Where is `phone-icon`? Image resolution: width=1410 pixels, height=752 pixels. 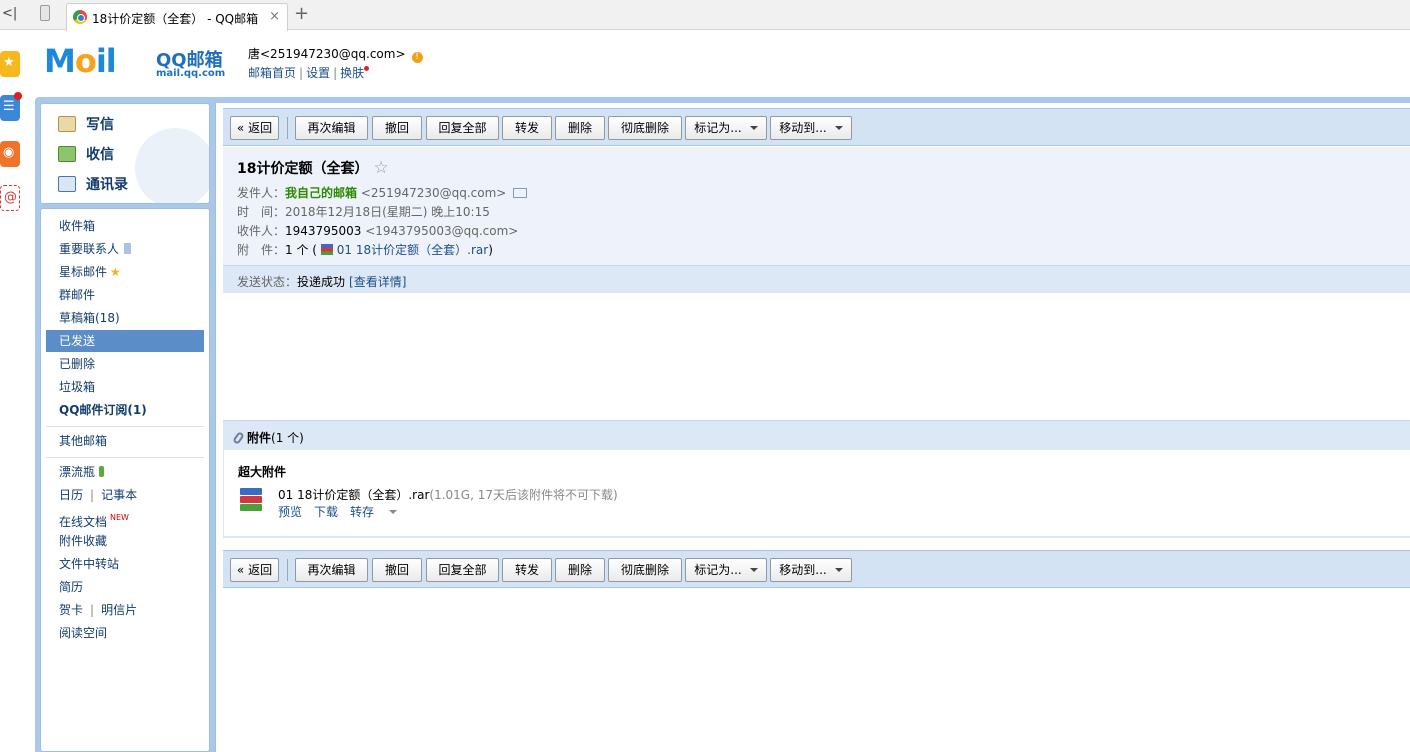 phone-icon is located at coordinates (45, 13).